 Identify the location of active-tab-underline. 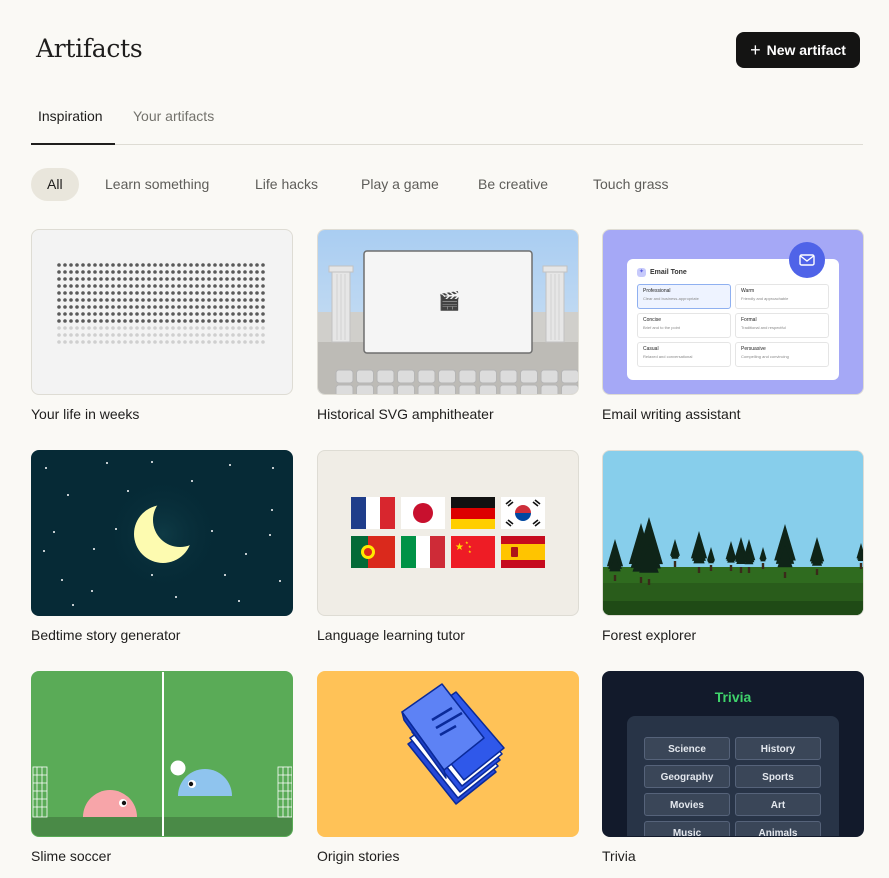
(73, 144).